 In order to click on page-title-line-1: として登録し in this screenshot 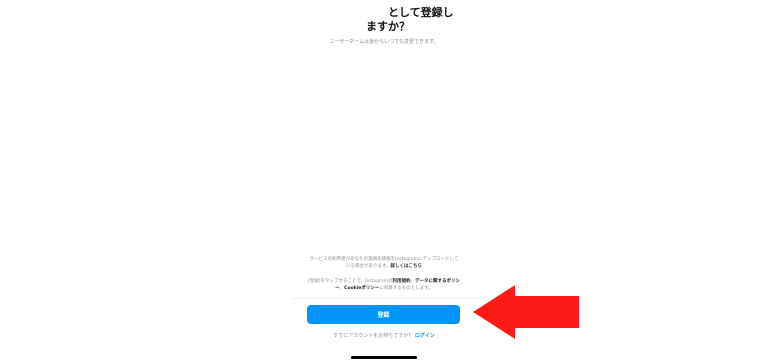, I will do `click(421, 12)`.